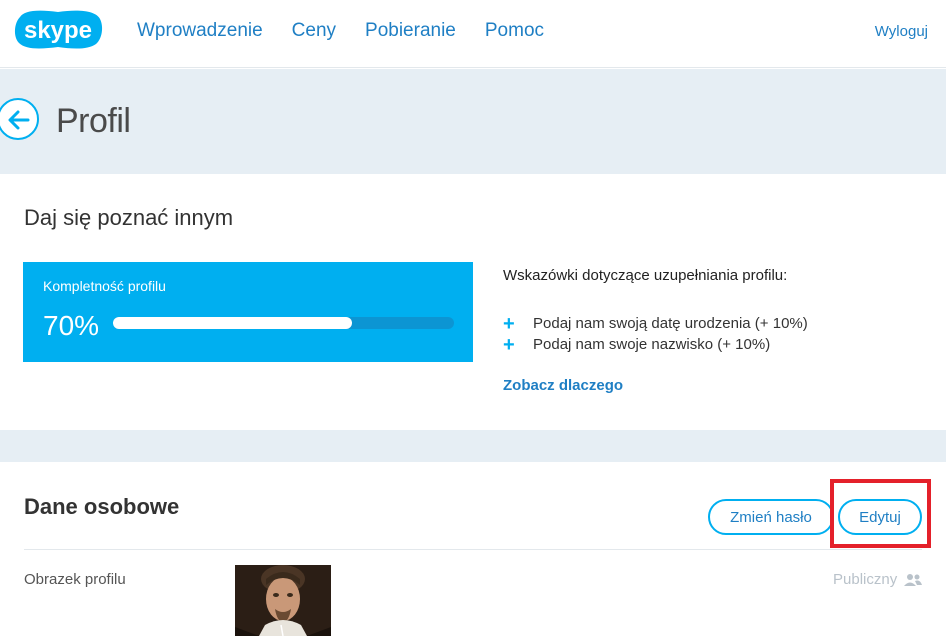 This screenshot has height=636, width=946. What do you see at coordinates (514, 31) in the screenshot?
I see `nav-pomoc: Pomoc` at bounding box center [514, 31].